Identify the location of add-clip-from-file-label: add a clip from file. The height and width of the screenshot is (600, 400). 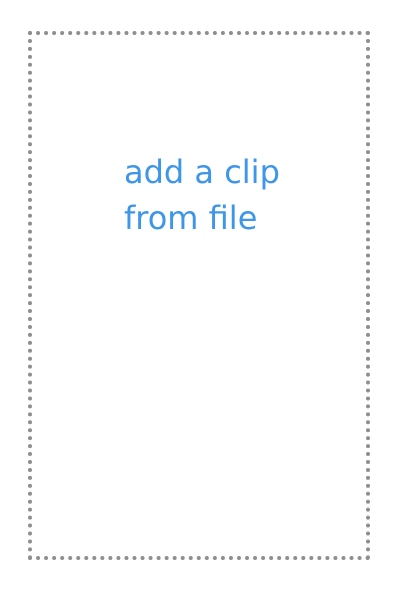
(229, 195).